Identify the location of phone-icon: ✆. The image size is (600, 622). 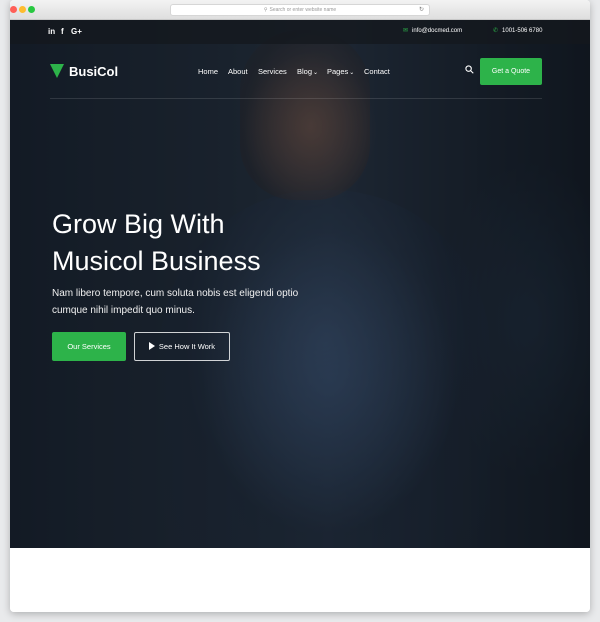
(496, 31).